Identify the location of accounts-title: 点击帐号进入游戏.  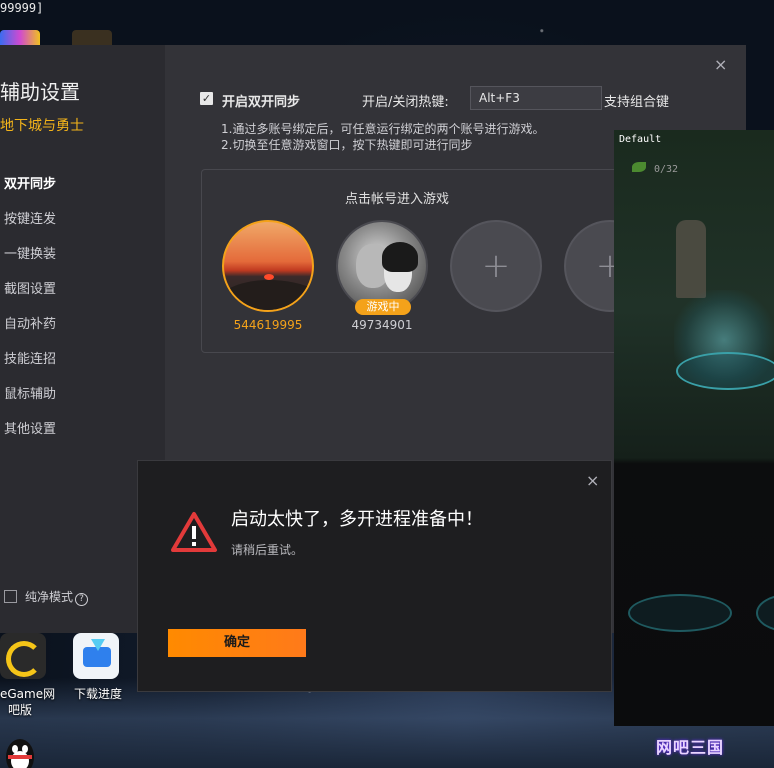
(396, 199).